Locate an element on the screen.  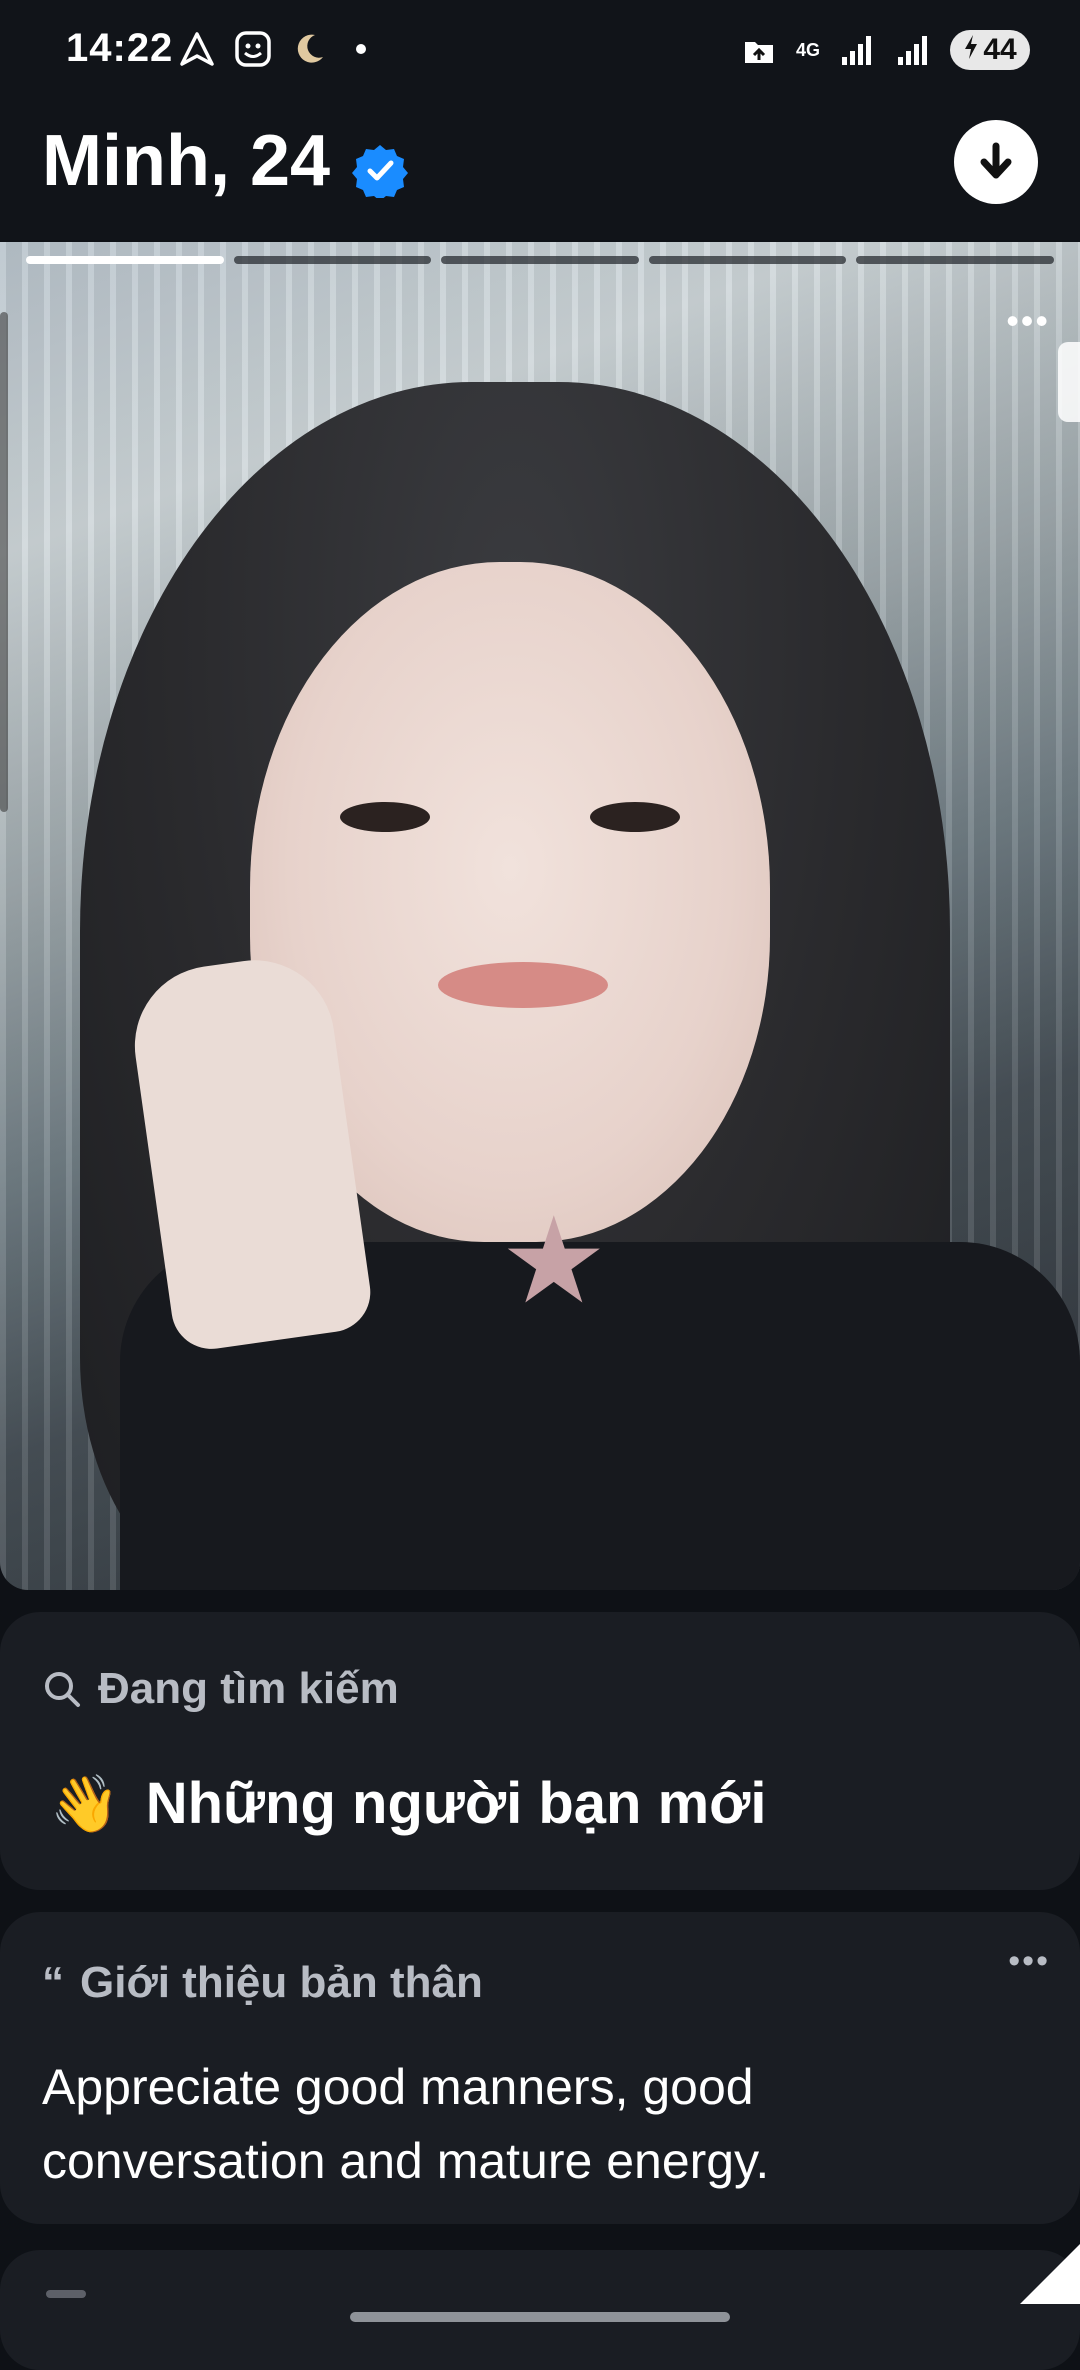
signal-icon is located at coordinates (857, 50).